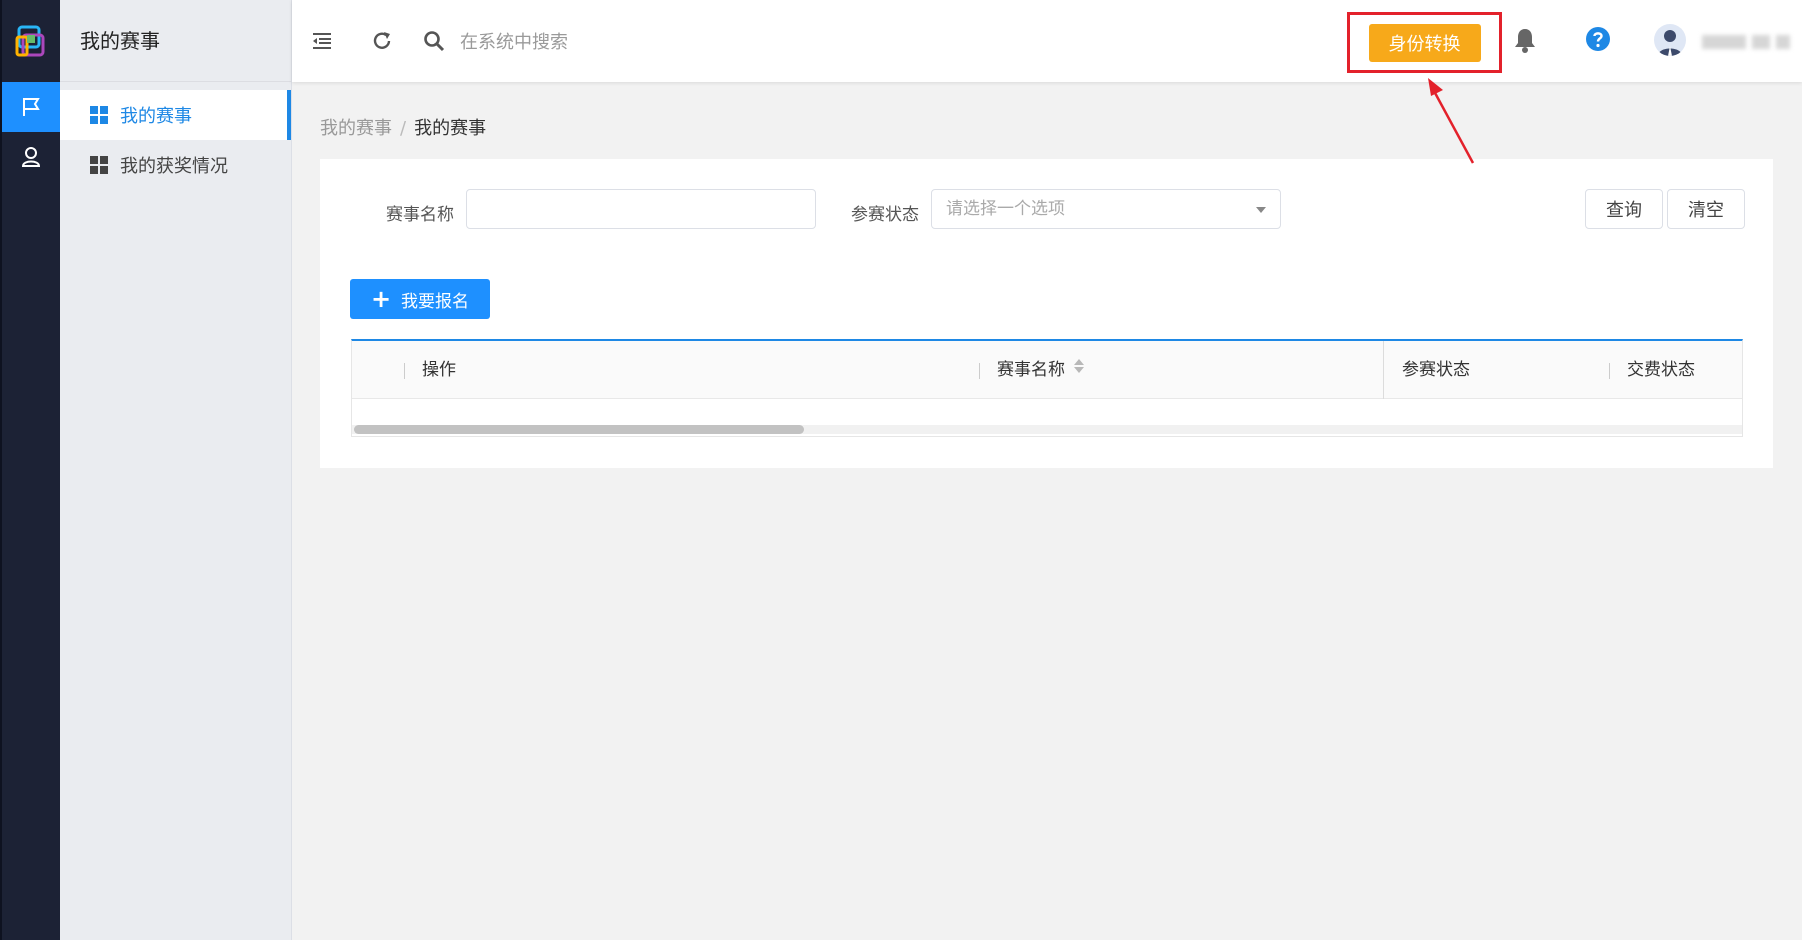 This screenshot has height=940, width=1802. Describe the element at coordinates (420, 215) in the screenshot. I see `event-name-label: 赛事名称` at that location.